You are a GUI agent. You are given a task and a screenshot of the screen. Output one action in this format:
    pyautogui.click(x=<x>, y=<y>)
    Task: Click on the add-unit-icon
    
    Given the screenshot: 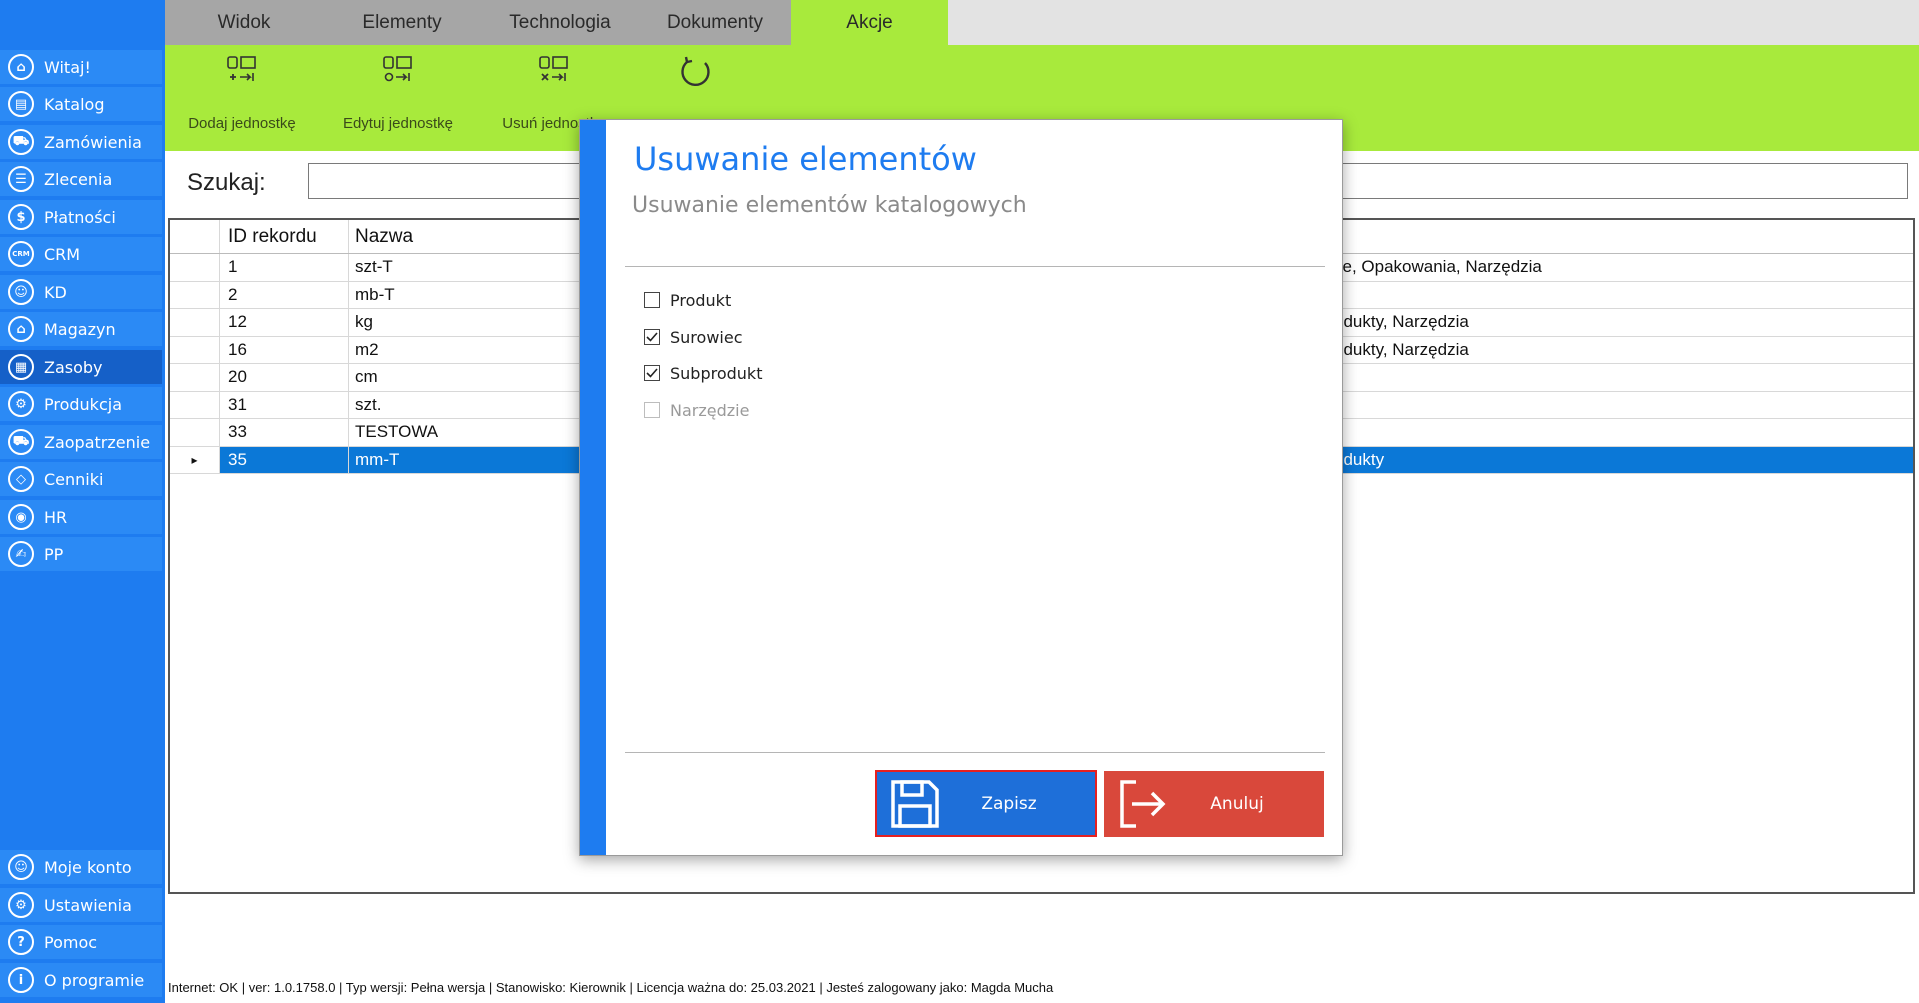 What is the action you would take?
    pyautogui.click(x=241, y=68)
    